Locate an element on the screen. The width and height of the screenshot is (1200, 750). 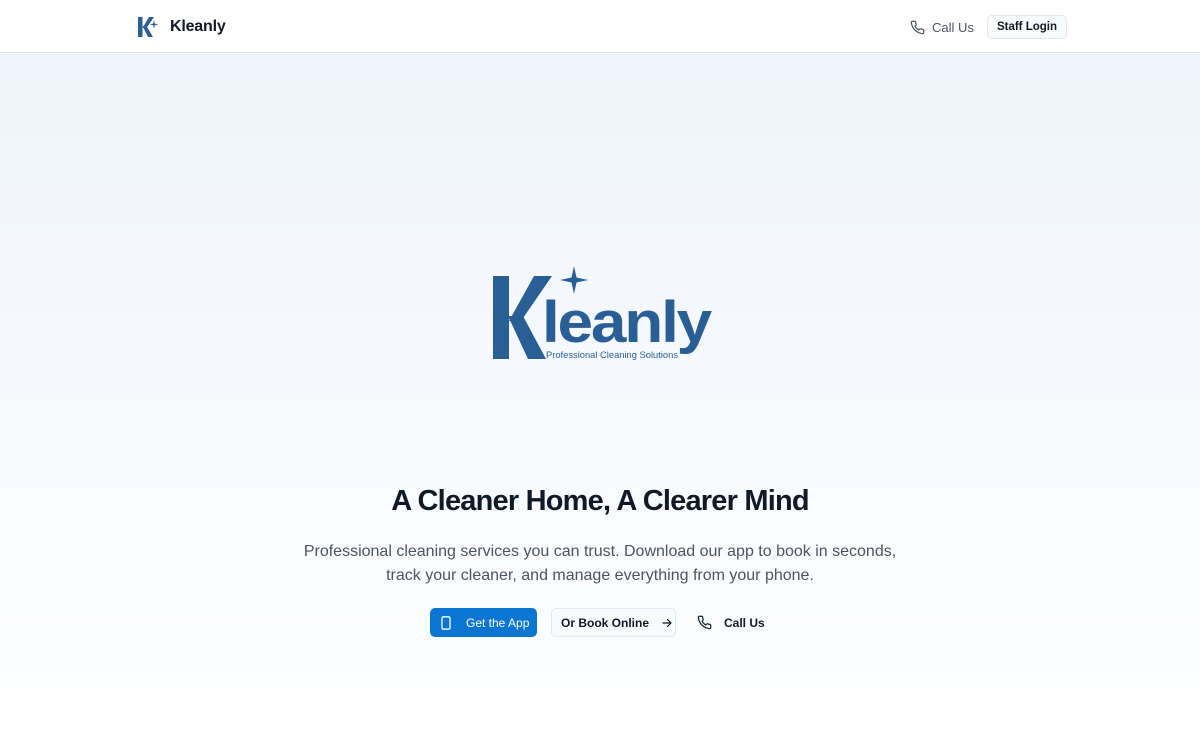
nav-call-us-link: Call Us is located at coordinates (942, 27).